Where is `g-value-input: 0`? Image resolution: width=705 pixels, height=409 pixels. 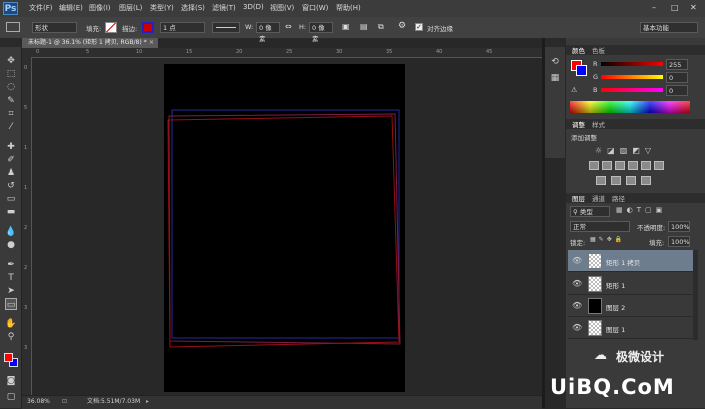 g-value-input: 0 is located at coordinates (677, 77).